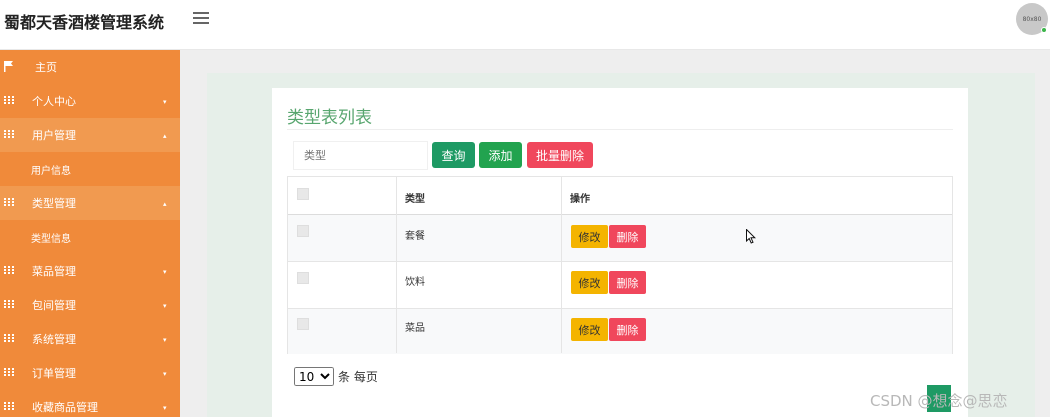  What do you see at coordinates (329, 118) in the screenshot?
I see `page-title: 类型表列表` at bounding box center [329, 118].